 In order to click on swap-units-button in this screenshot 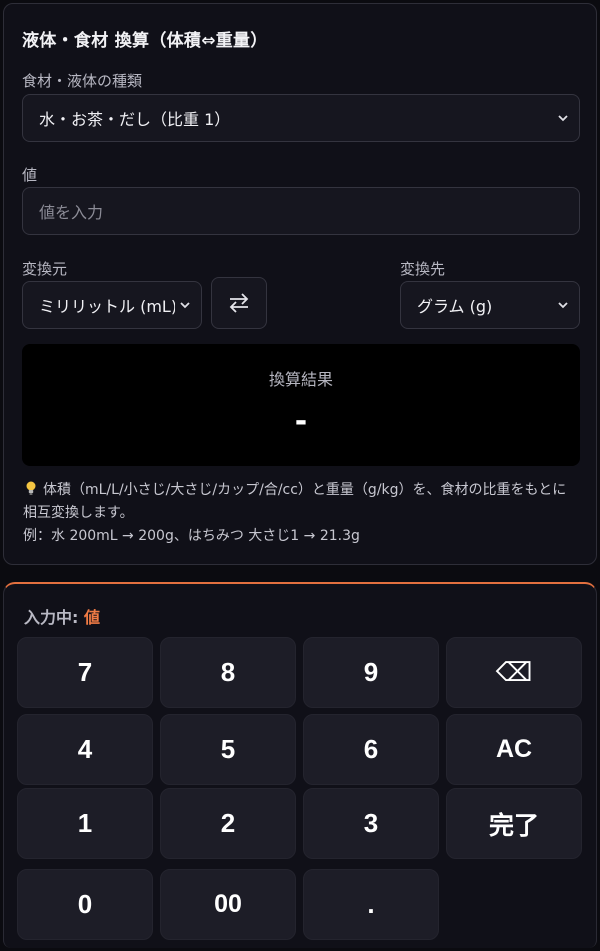, I will do `click(239, 303)`.